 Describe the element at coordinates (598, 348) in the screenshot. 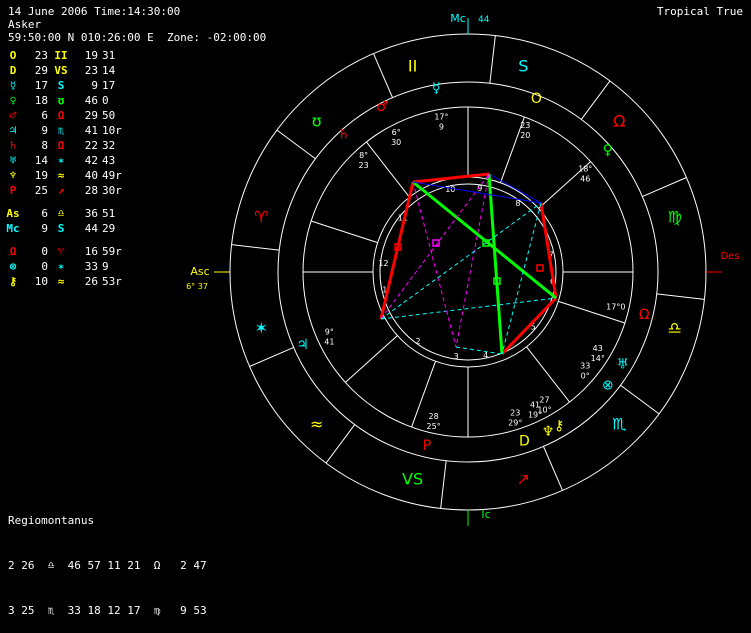

I see `planet-degree-label: 43` at that location.